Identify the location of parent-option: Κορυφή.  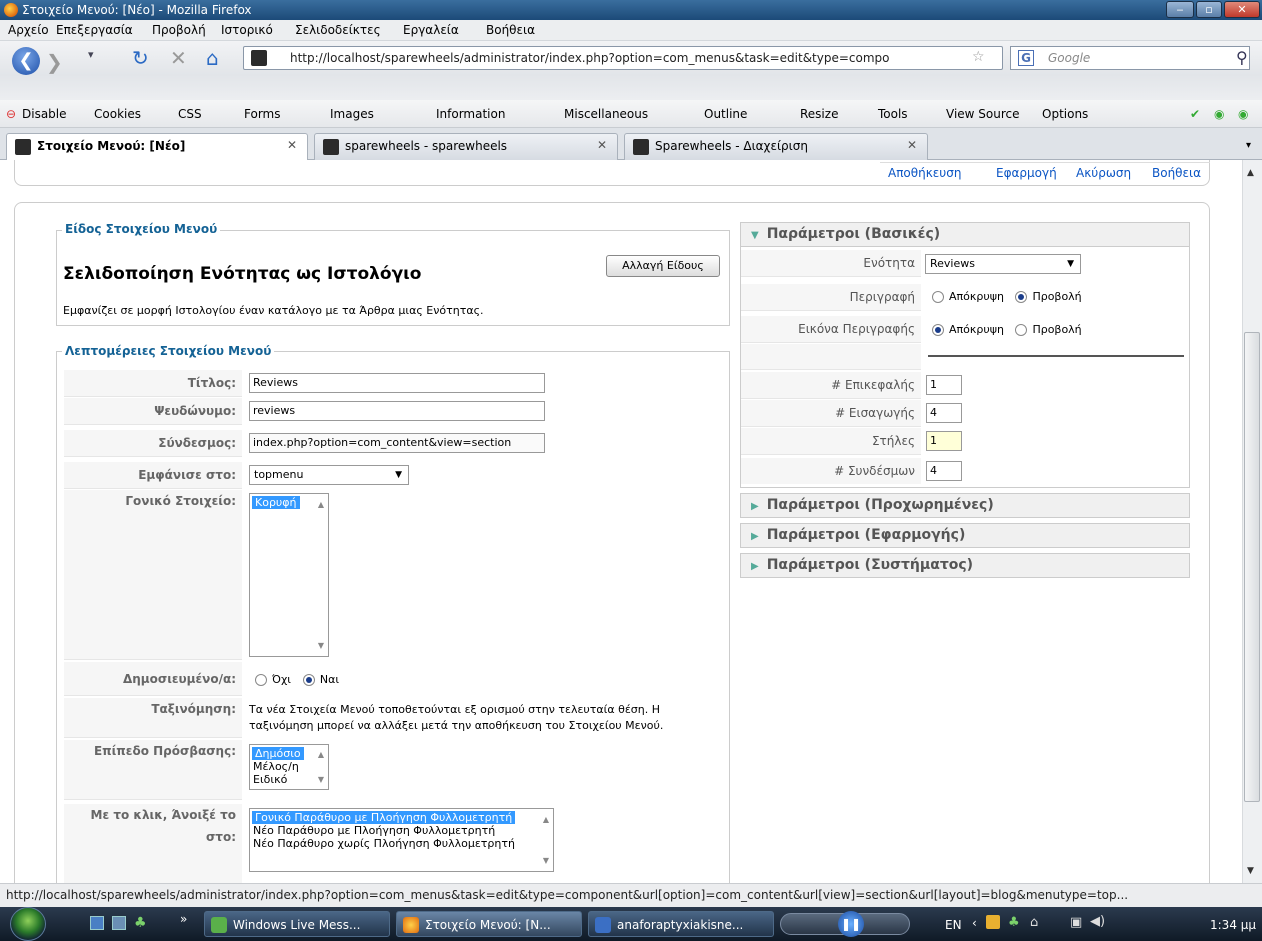
(276, 502).